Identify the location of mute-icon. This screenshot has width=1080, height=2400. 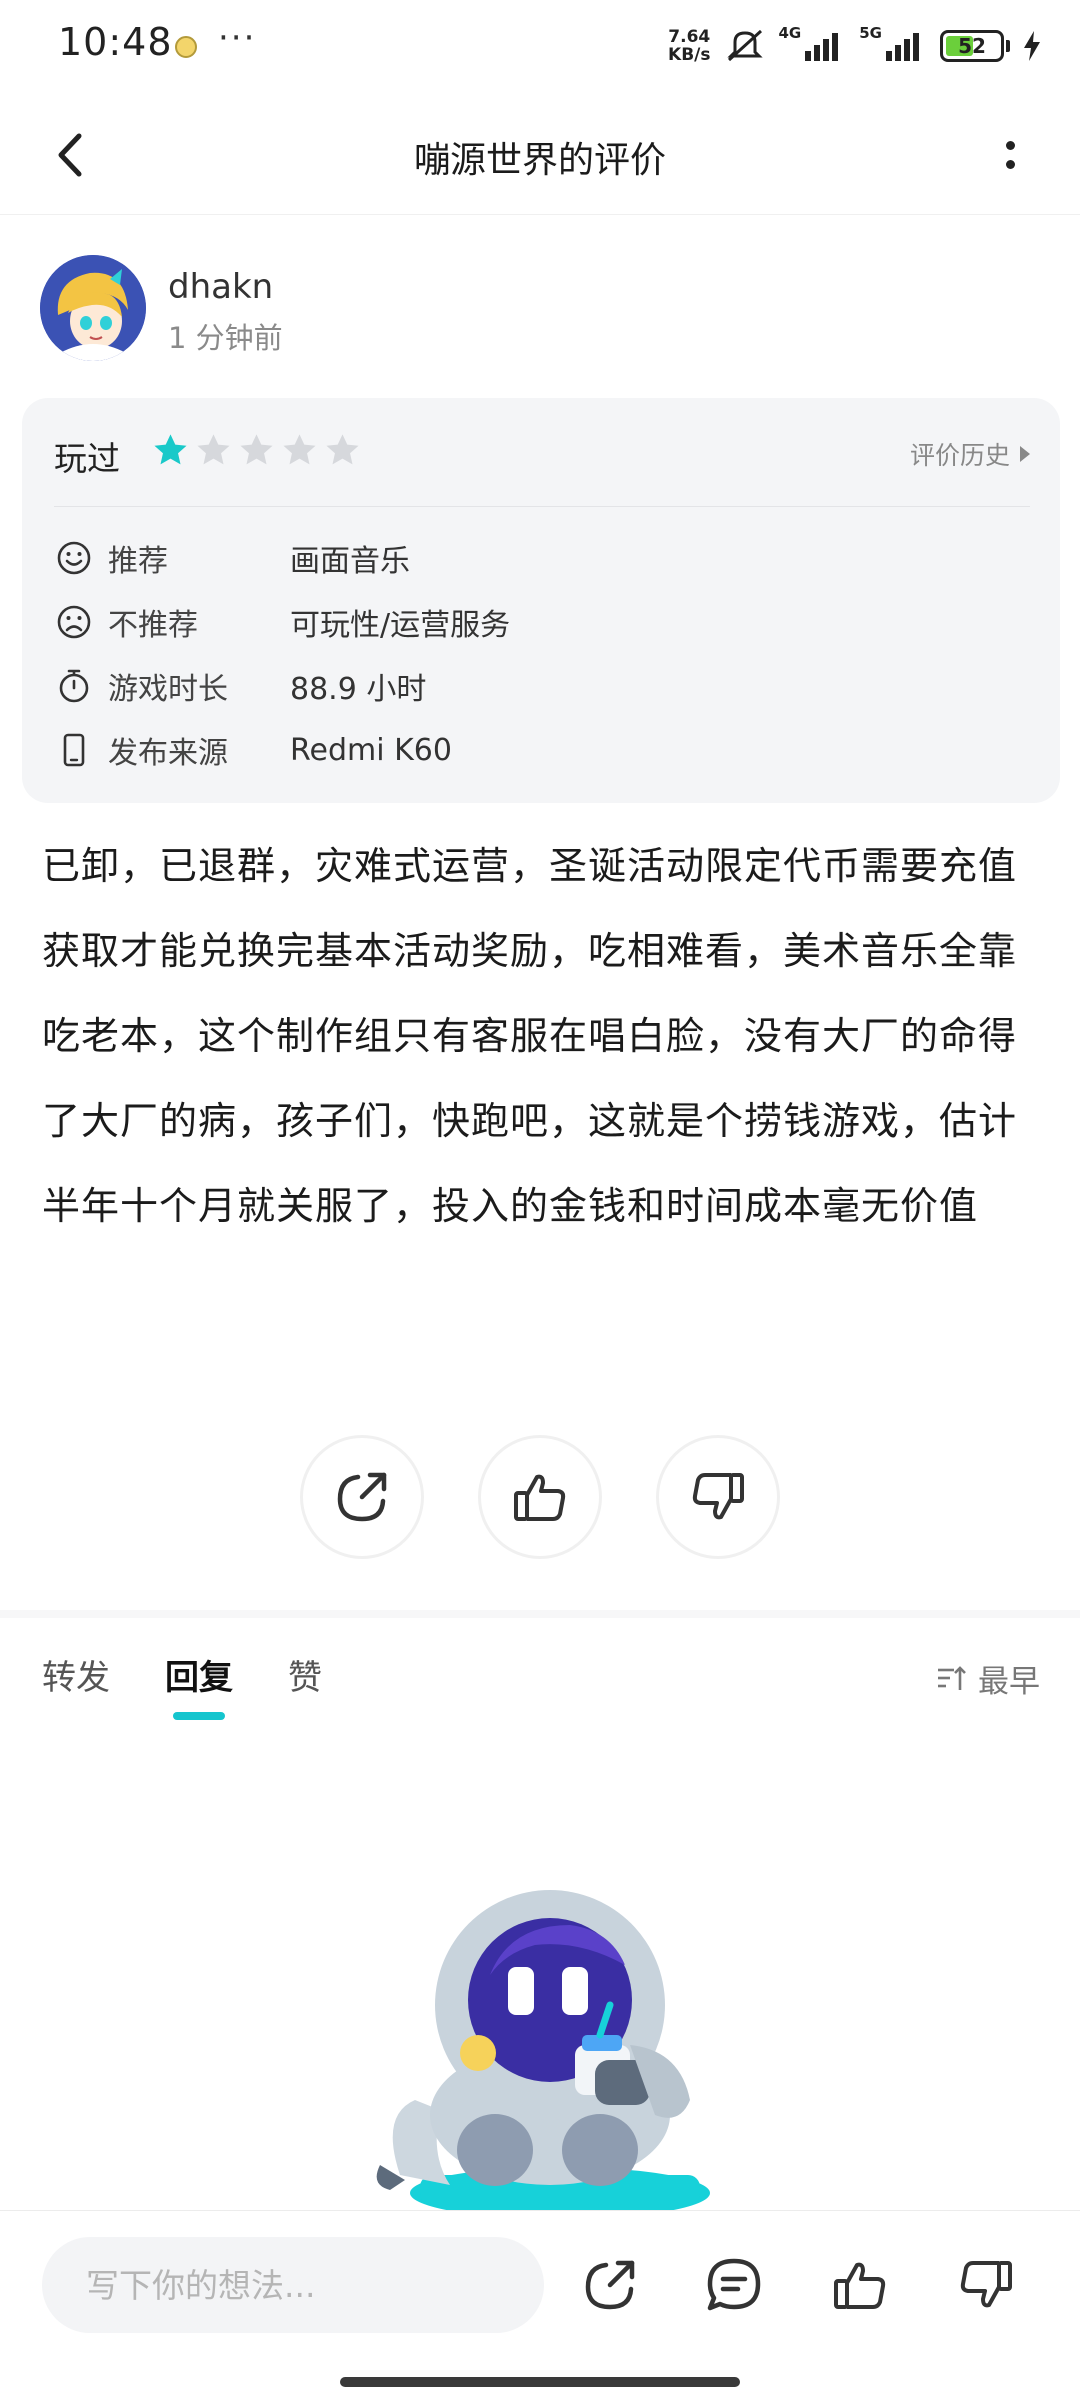
(745, 46).